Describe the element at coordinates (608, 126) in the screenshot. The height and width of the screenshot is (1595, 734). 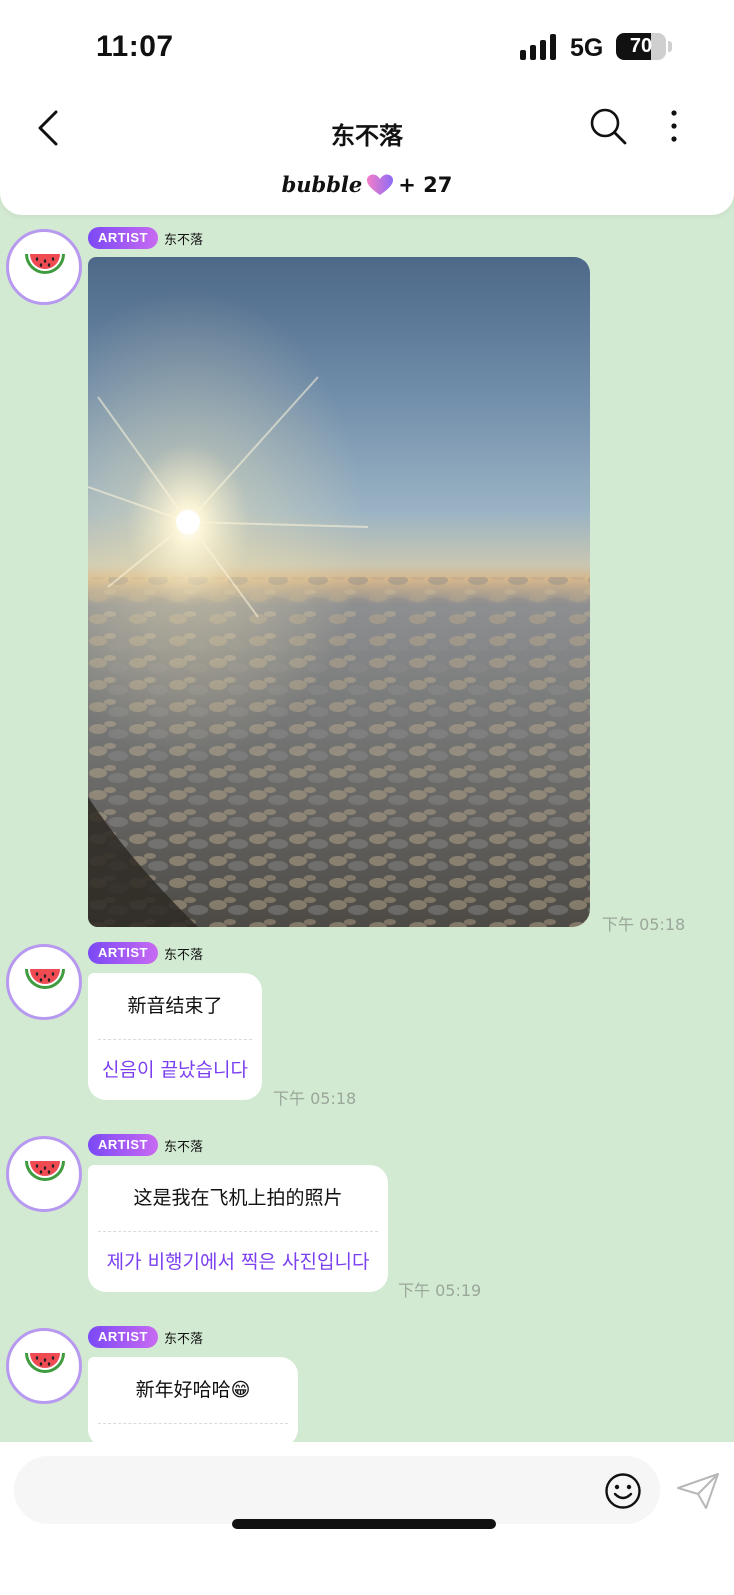
I see `search-icon` at that location.